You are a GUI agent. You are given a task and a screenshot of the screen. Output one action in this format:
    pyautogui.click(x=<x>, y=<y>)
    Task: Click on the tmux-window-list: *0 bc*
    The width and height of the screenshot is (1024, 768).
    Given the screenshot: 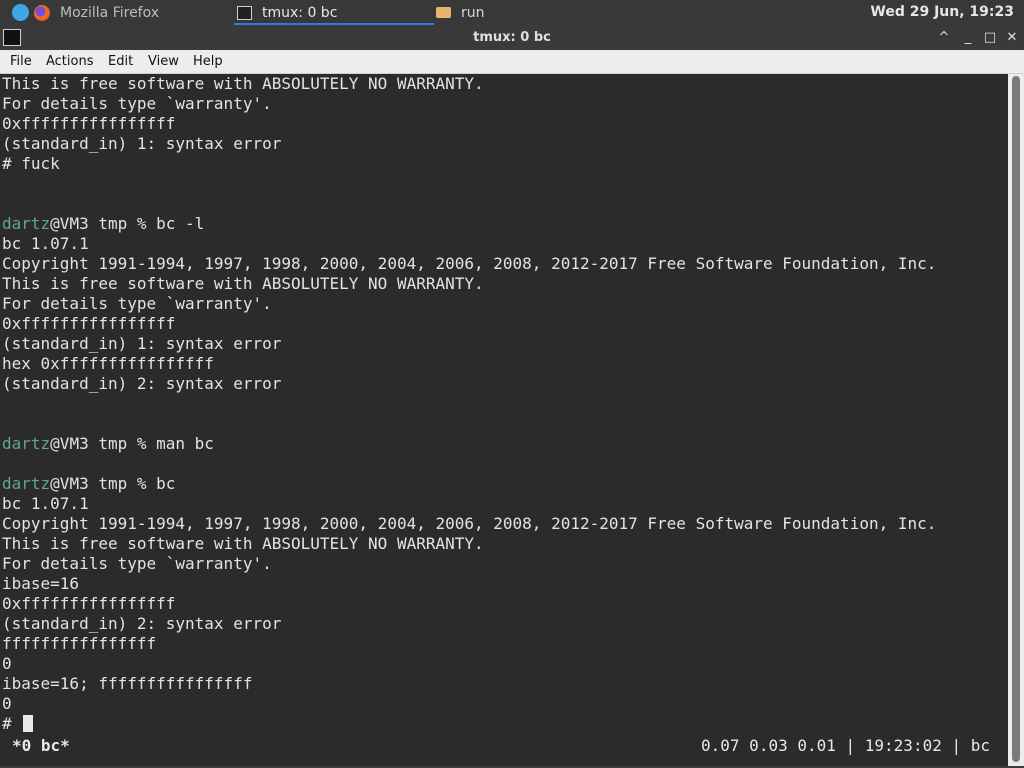 What is the action you would take?
    pyautogui.click(x=41, y=746)
    